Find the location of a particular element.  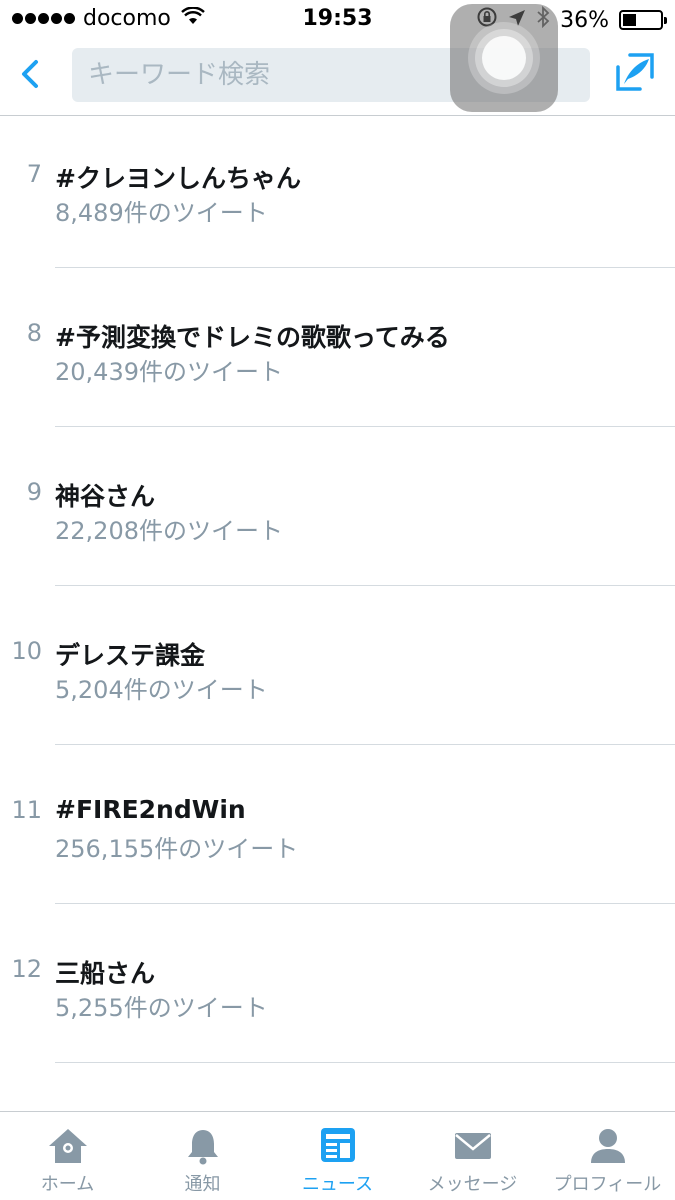

search-header is located at coordinates (337, 77).